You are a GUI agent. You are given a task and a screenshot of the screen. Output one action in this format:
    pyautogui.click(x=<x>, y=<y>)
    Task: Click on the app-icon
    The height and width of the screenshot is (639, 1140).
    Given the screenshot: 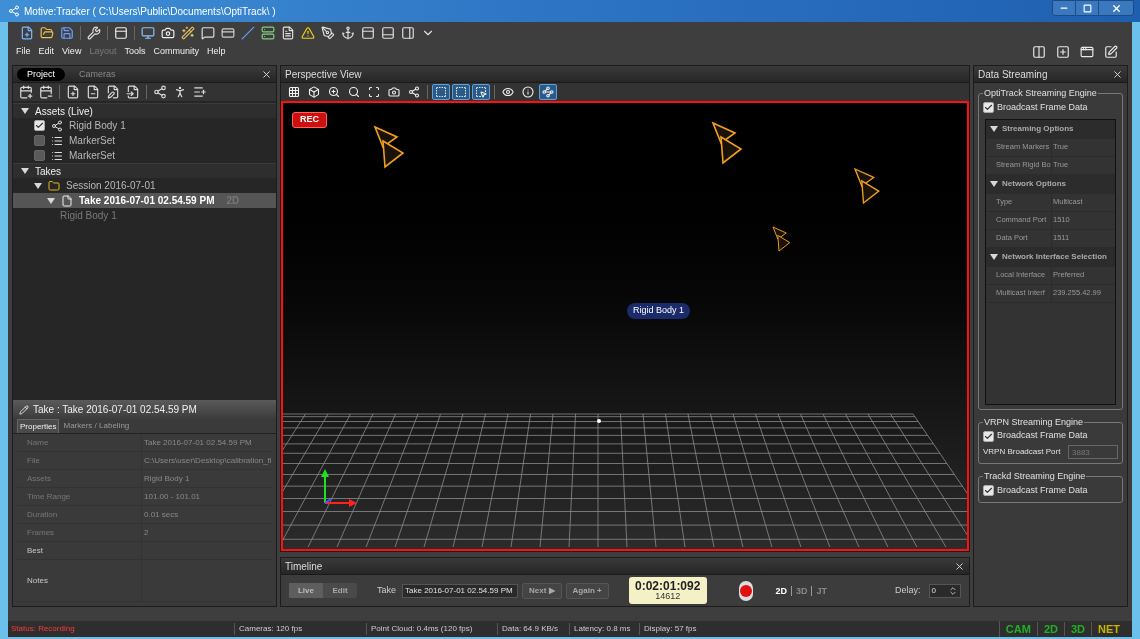 What is the action you would take?
    pyautogui.click(x=14, y=11)
    